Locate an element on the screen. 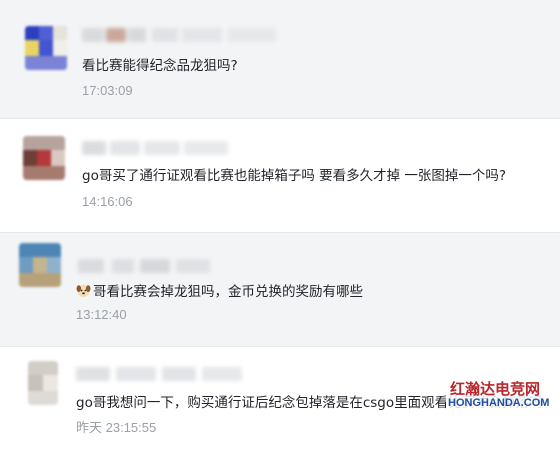  comment-text: 看比赛能得纪念品龙狙吗? is located at coordinates (160, 66).